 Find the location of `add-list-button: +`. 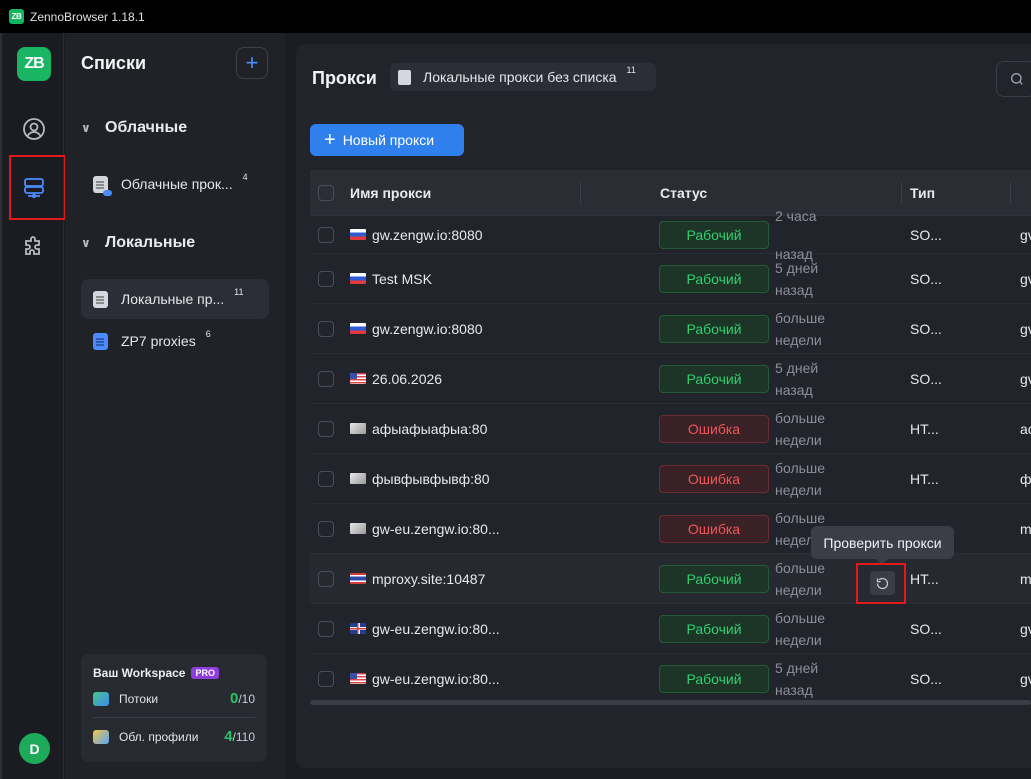

add-list-button: + is located at coordinates (252, 63).